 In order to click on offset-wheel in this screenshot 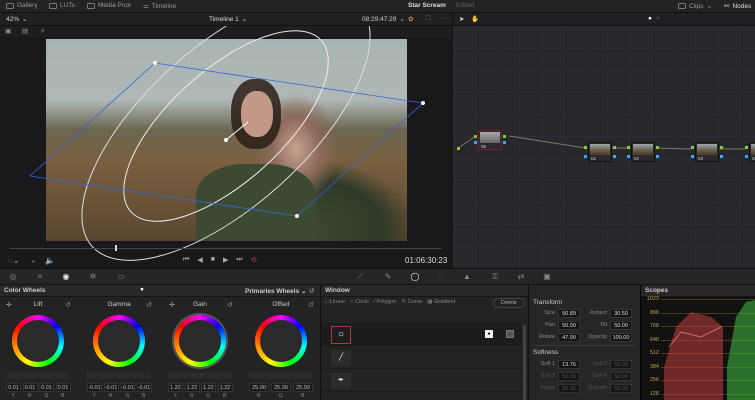, I will do `click(281, 341)`.